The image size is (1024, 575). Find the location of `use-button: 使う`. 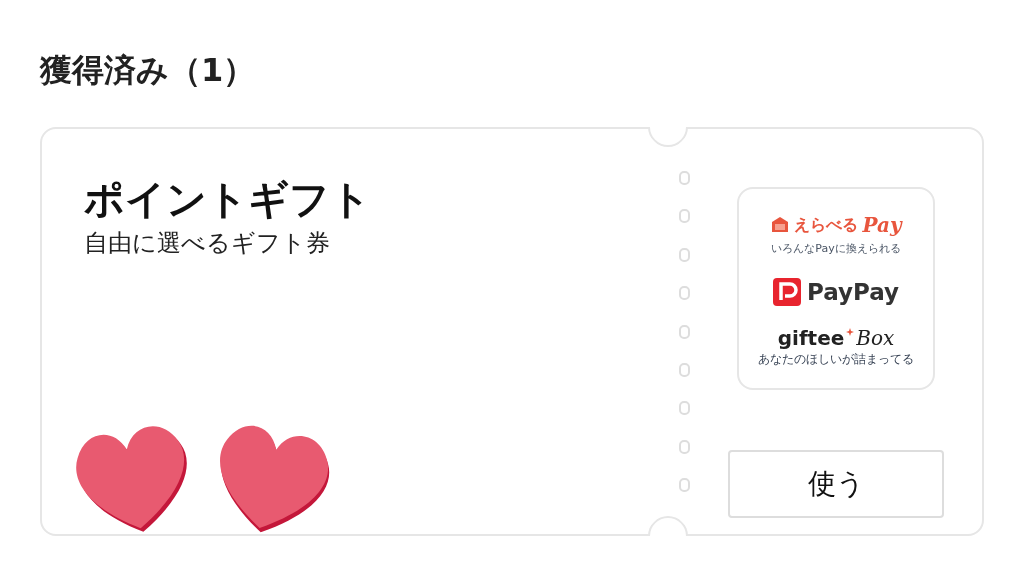

use-button: 使う is located at coordinates (836, 484).